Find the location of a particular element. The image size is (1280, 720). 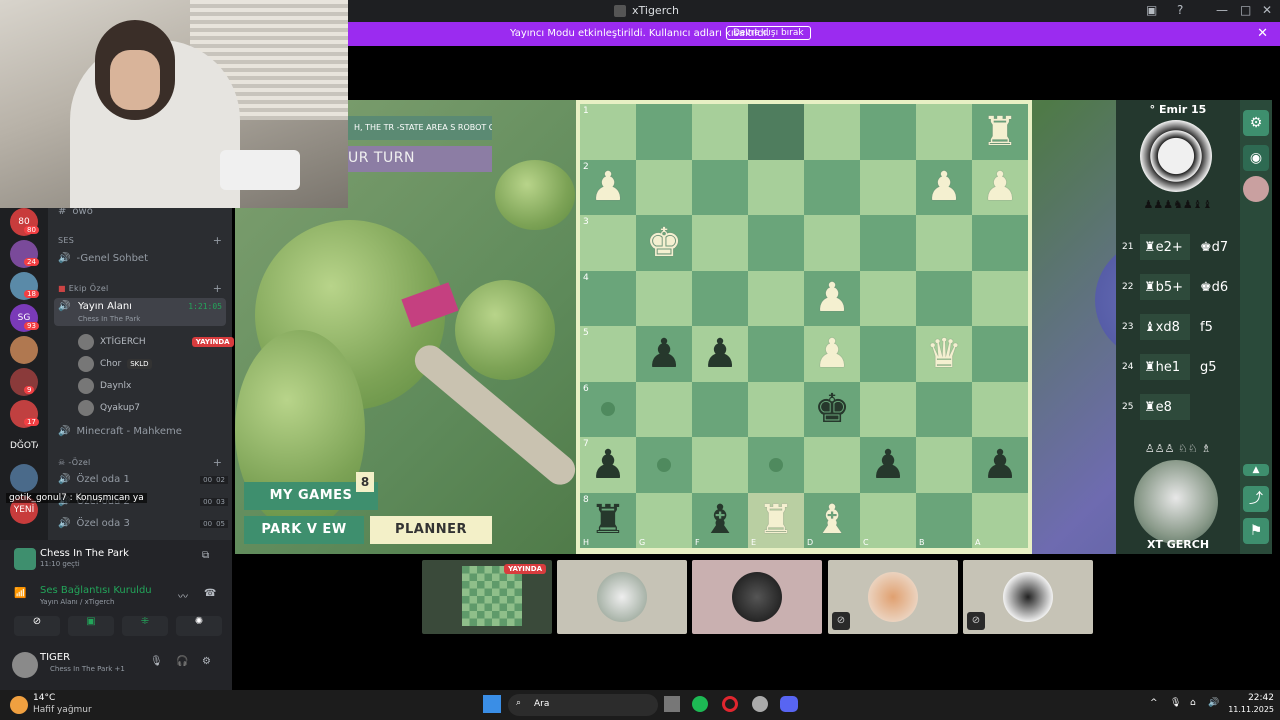

camera-off-button: ⊘ is located at coordinates (37, 626).